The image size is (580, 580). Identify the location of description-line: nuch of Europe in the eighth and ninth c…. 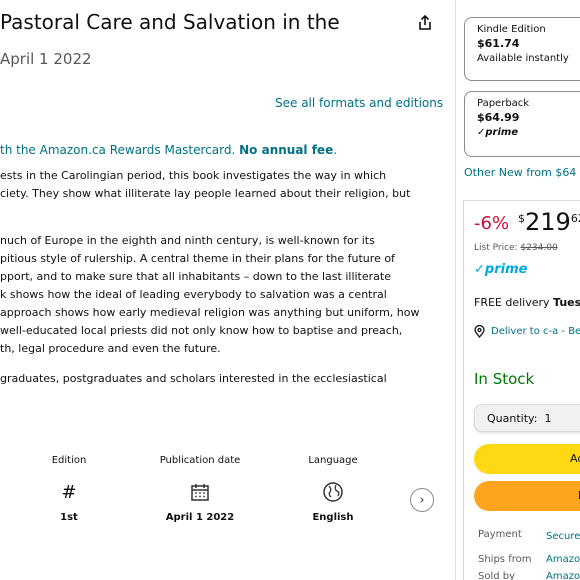
(187, 240).